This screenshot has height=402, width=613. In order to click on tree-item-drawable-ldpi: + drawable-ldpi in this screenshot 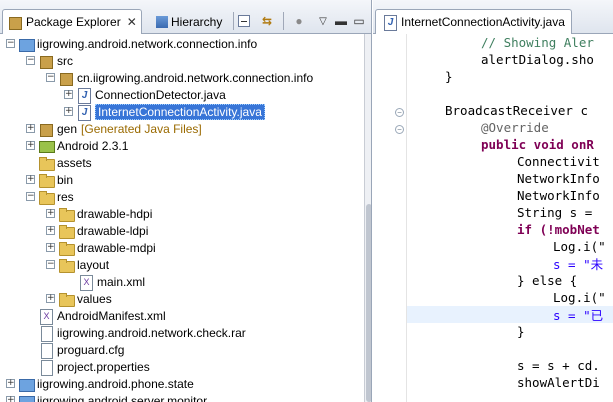, I will do `click(97, 230)`.